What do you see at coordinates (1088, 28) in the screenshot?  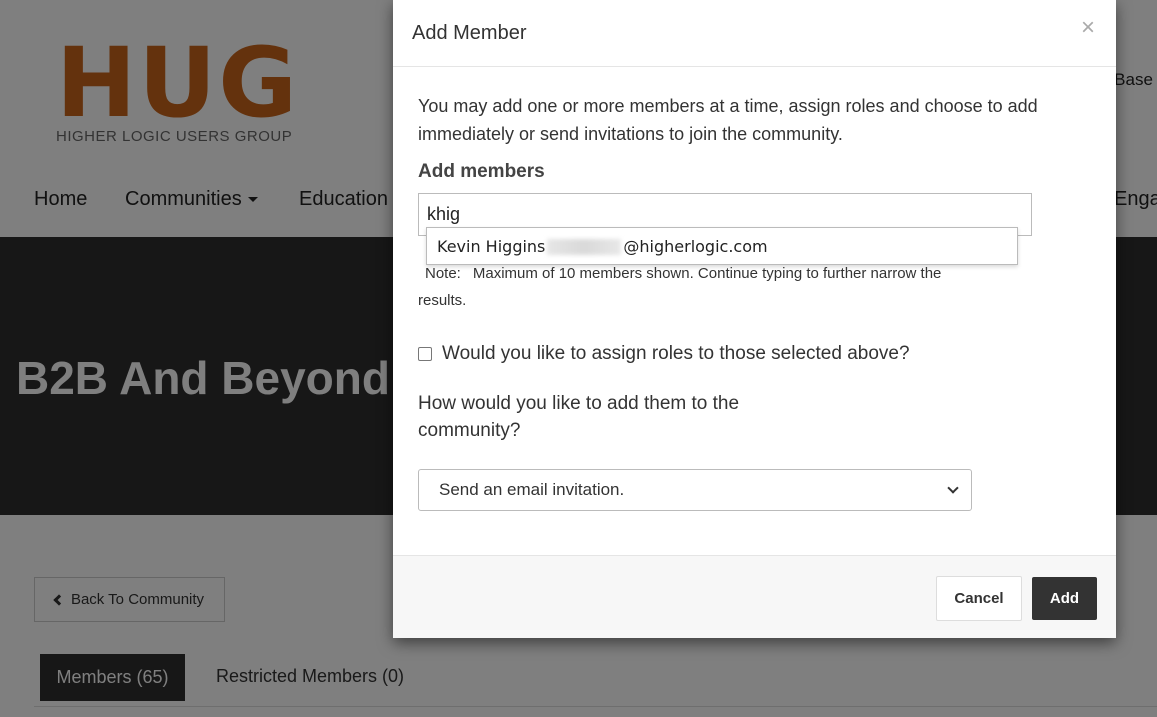 I see `close-icon: ×` at bounding box center [1088, 28].